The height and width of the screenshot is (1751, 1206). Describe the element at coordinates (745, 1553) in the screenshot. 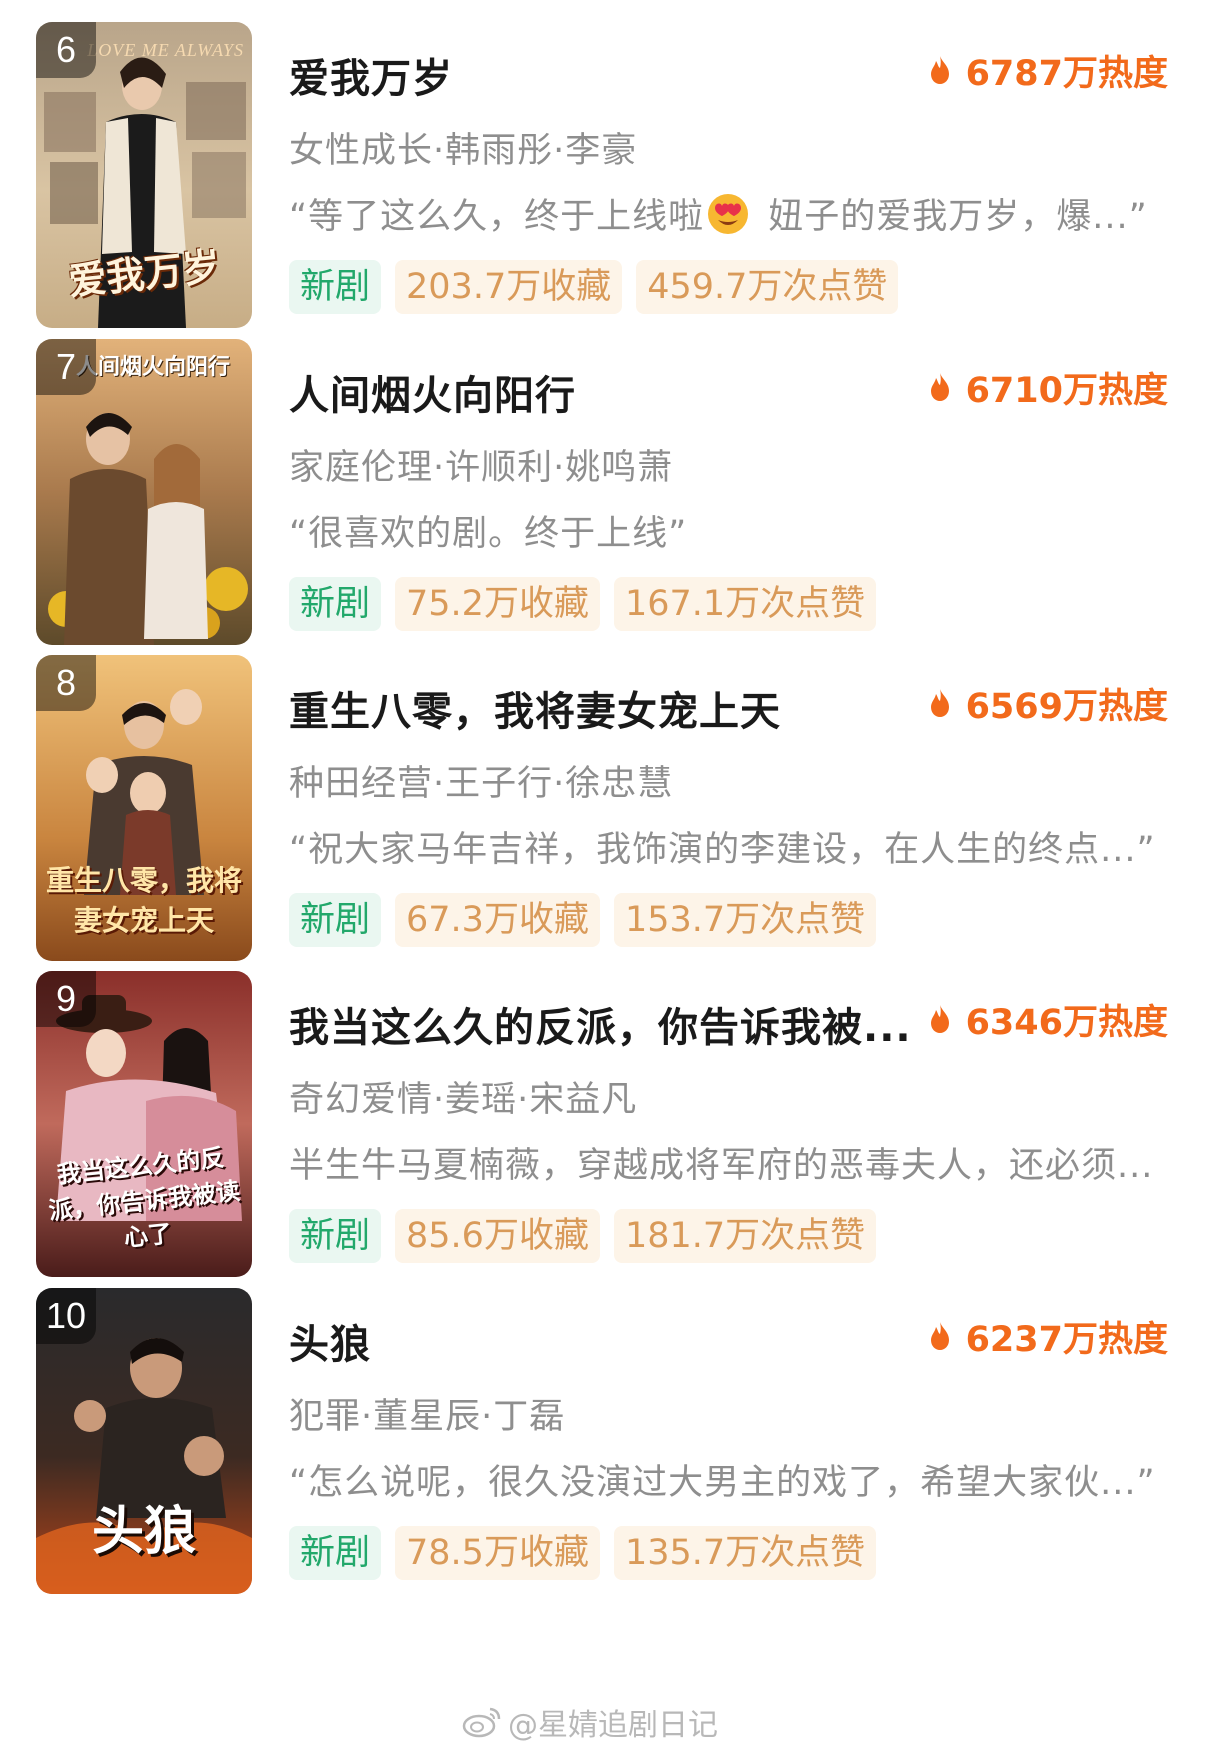

I see `likes-tag: 135.7万次点赞` at that location.